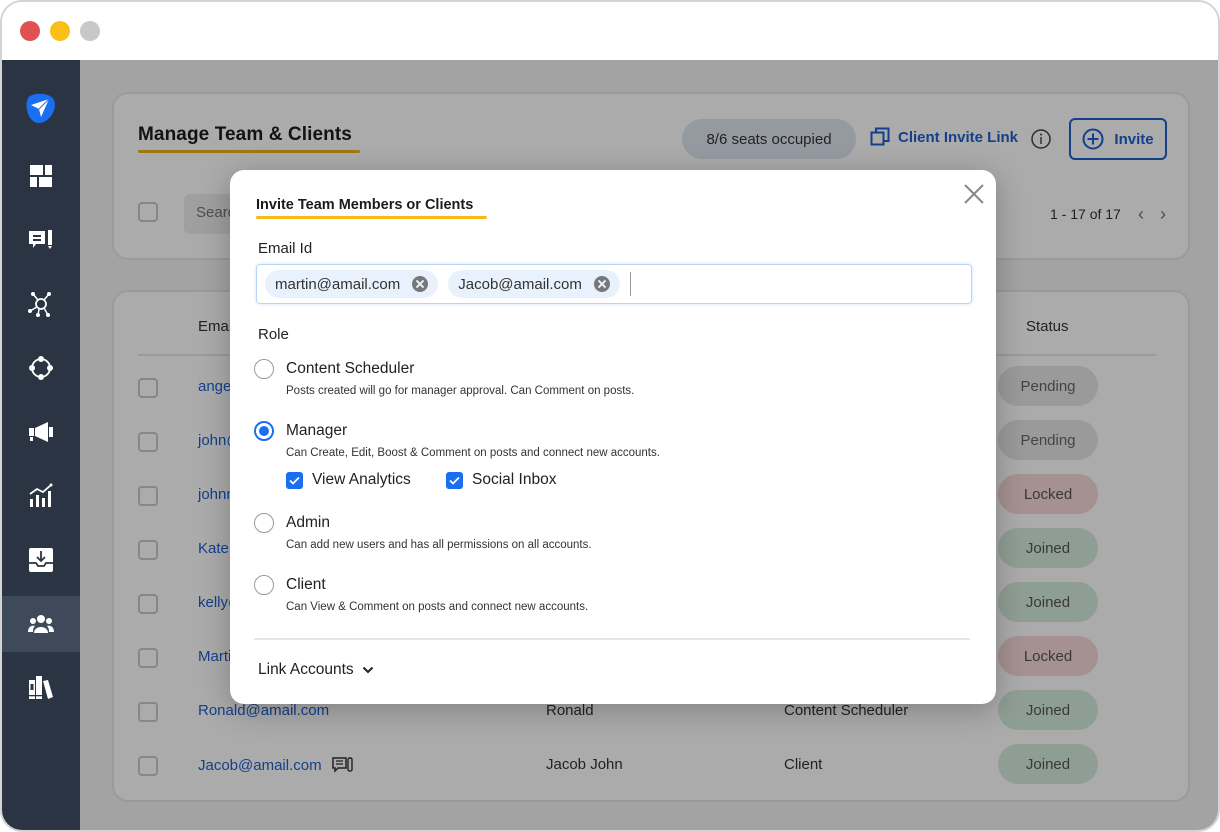  Describe the element at coordinates (610, 31) in the screenshot. I see `title-bar` at that location.